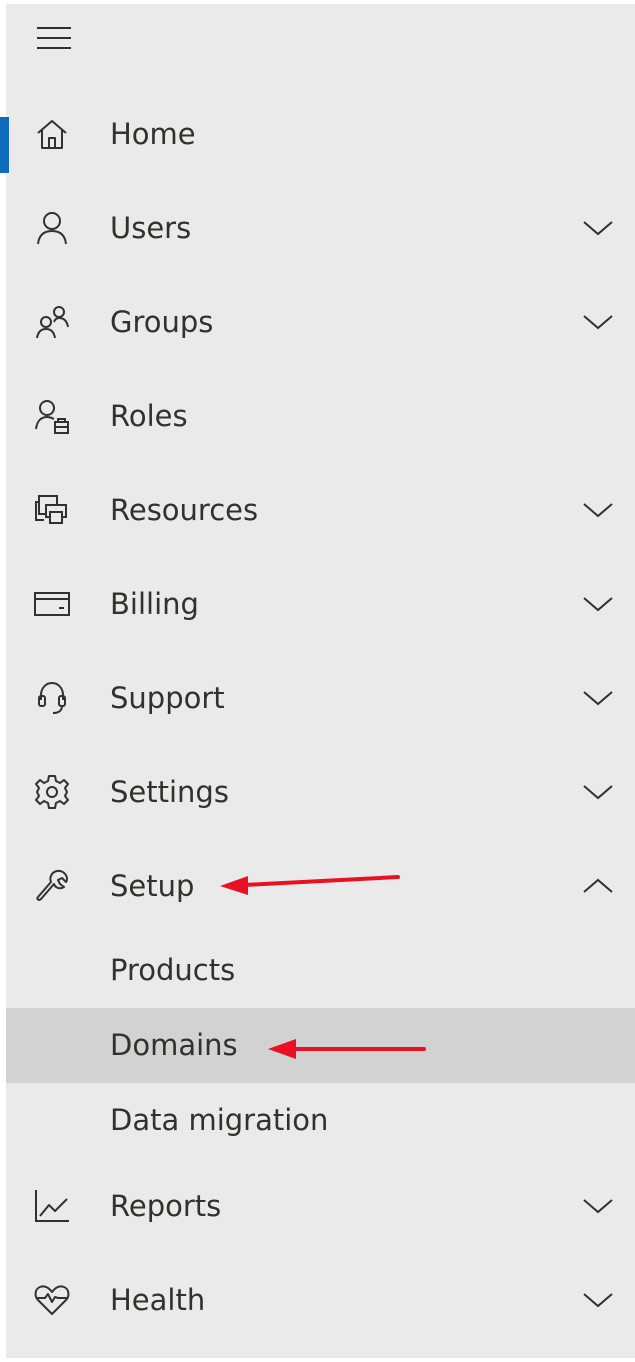  Describe the element at coordinates (52, 322) in the screenshot. I see `groups-icon` at that location.